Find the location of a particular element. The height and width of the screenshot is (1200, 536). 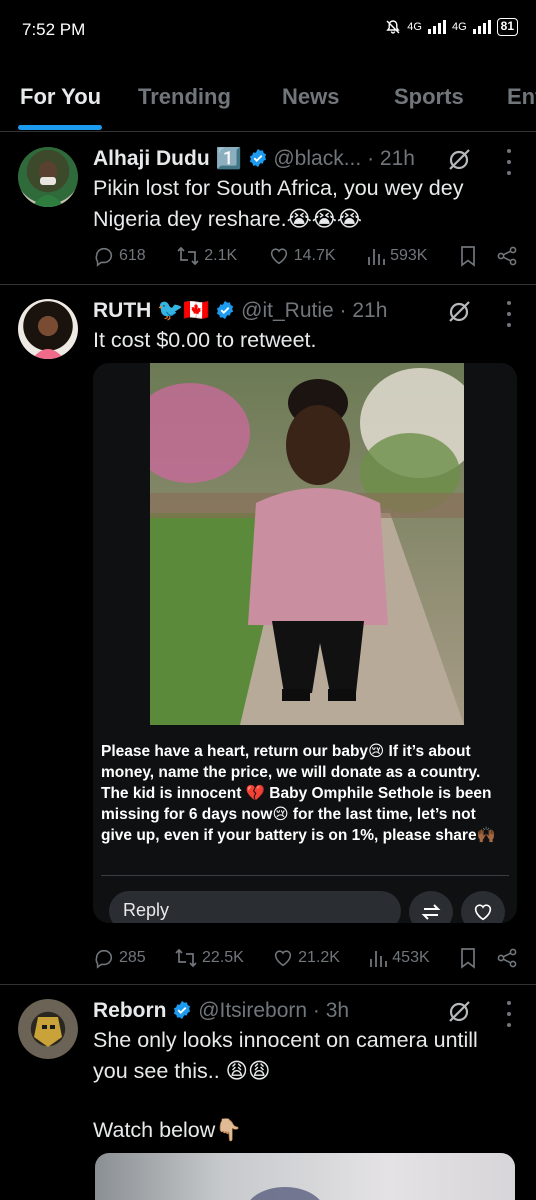

views-button: 453K is located at coordinates (399, 958).